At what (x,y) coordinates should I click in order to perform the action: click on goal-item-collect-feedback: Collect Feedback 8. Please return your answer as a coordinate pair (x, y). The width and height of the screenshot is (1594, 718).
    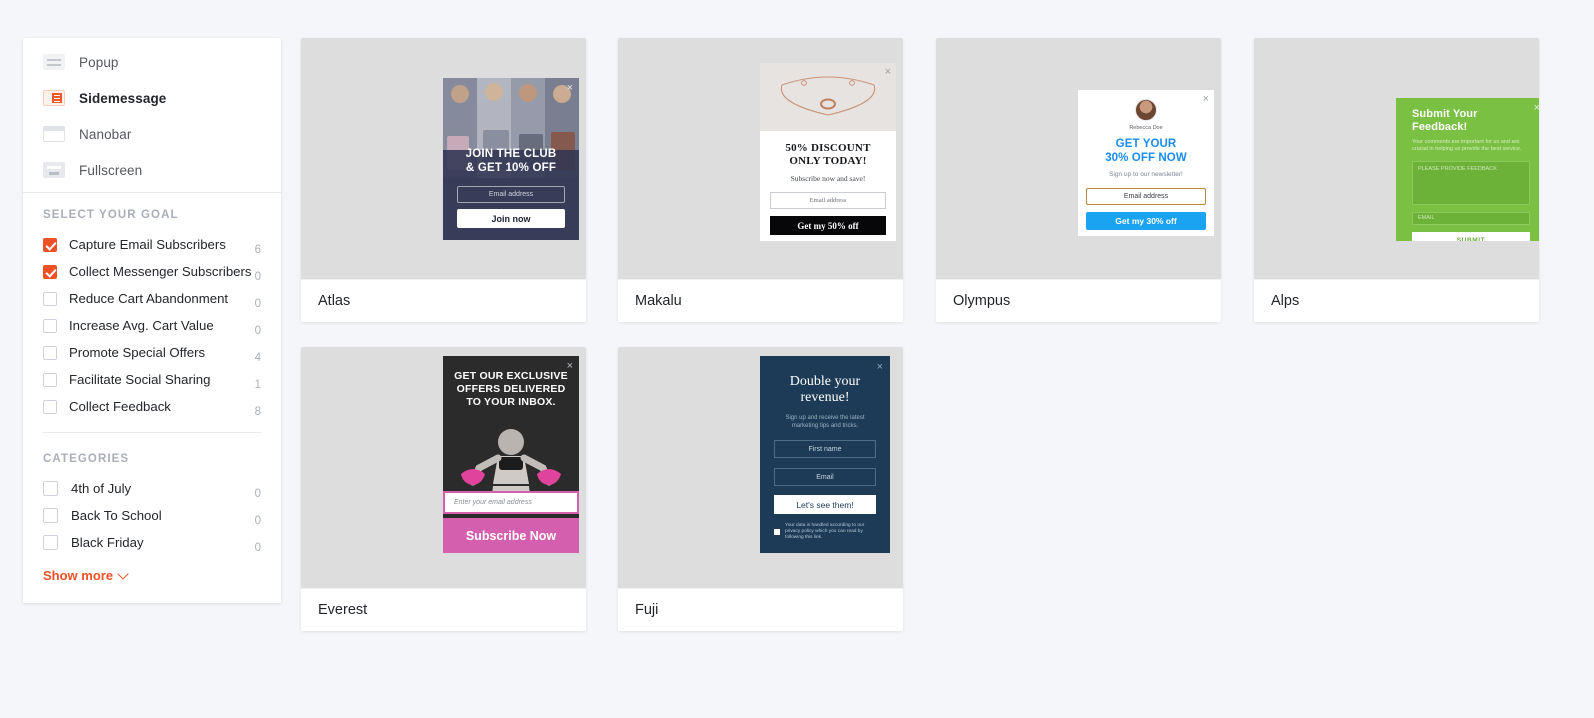
    Looking at the image, I should click on (152, 406).